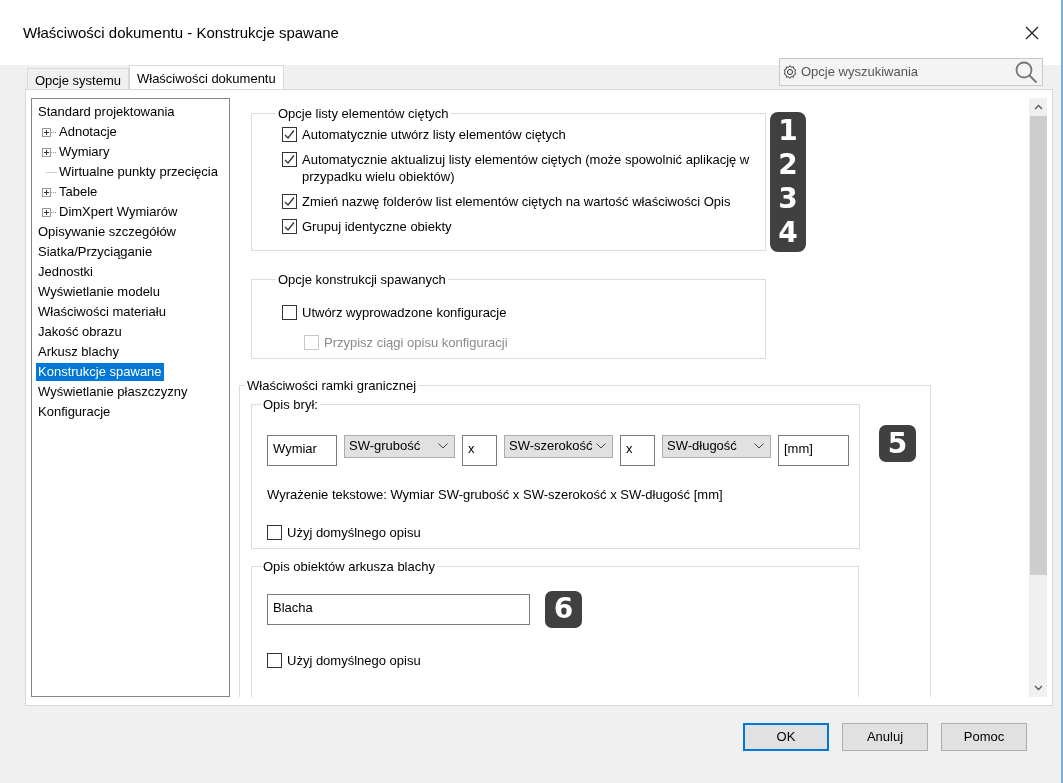 The width and height of the screenshot is (1063, 783). What do you see at coordinates (558, 446) in the screenshot?
I see `dropdown: SW-szerokość` at bounding box center [558, 446].